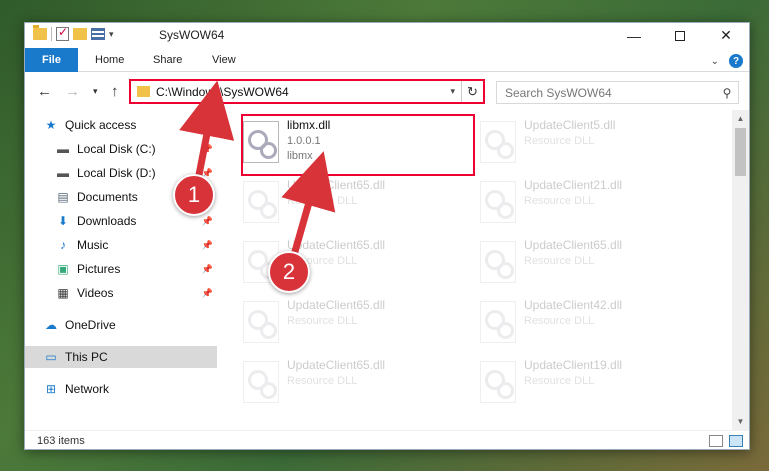  What do you see at coordinates (63, 197) in the screenshot?
I see `documents-icon: ▤` at bounding box center [63, 197].